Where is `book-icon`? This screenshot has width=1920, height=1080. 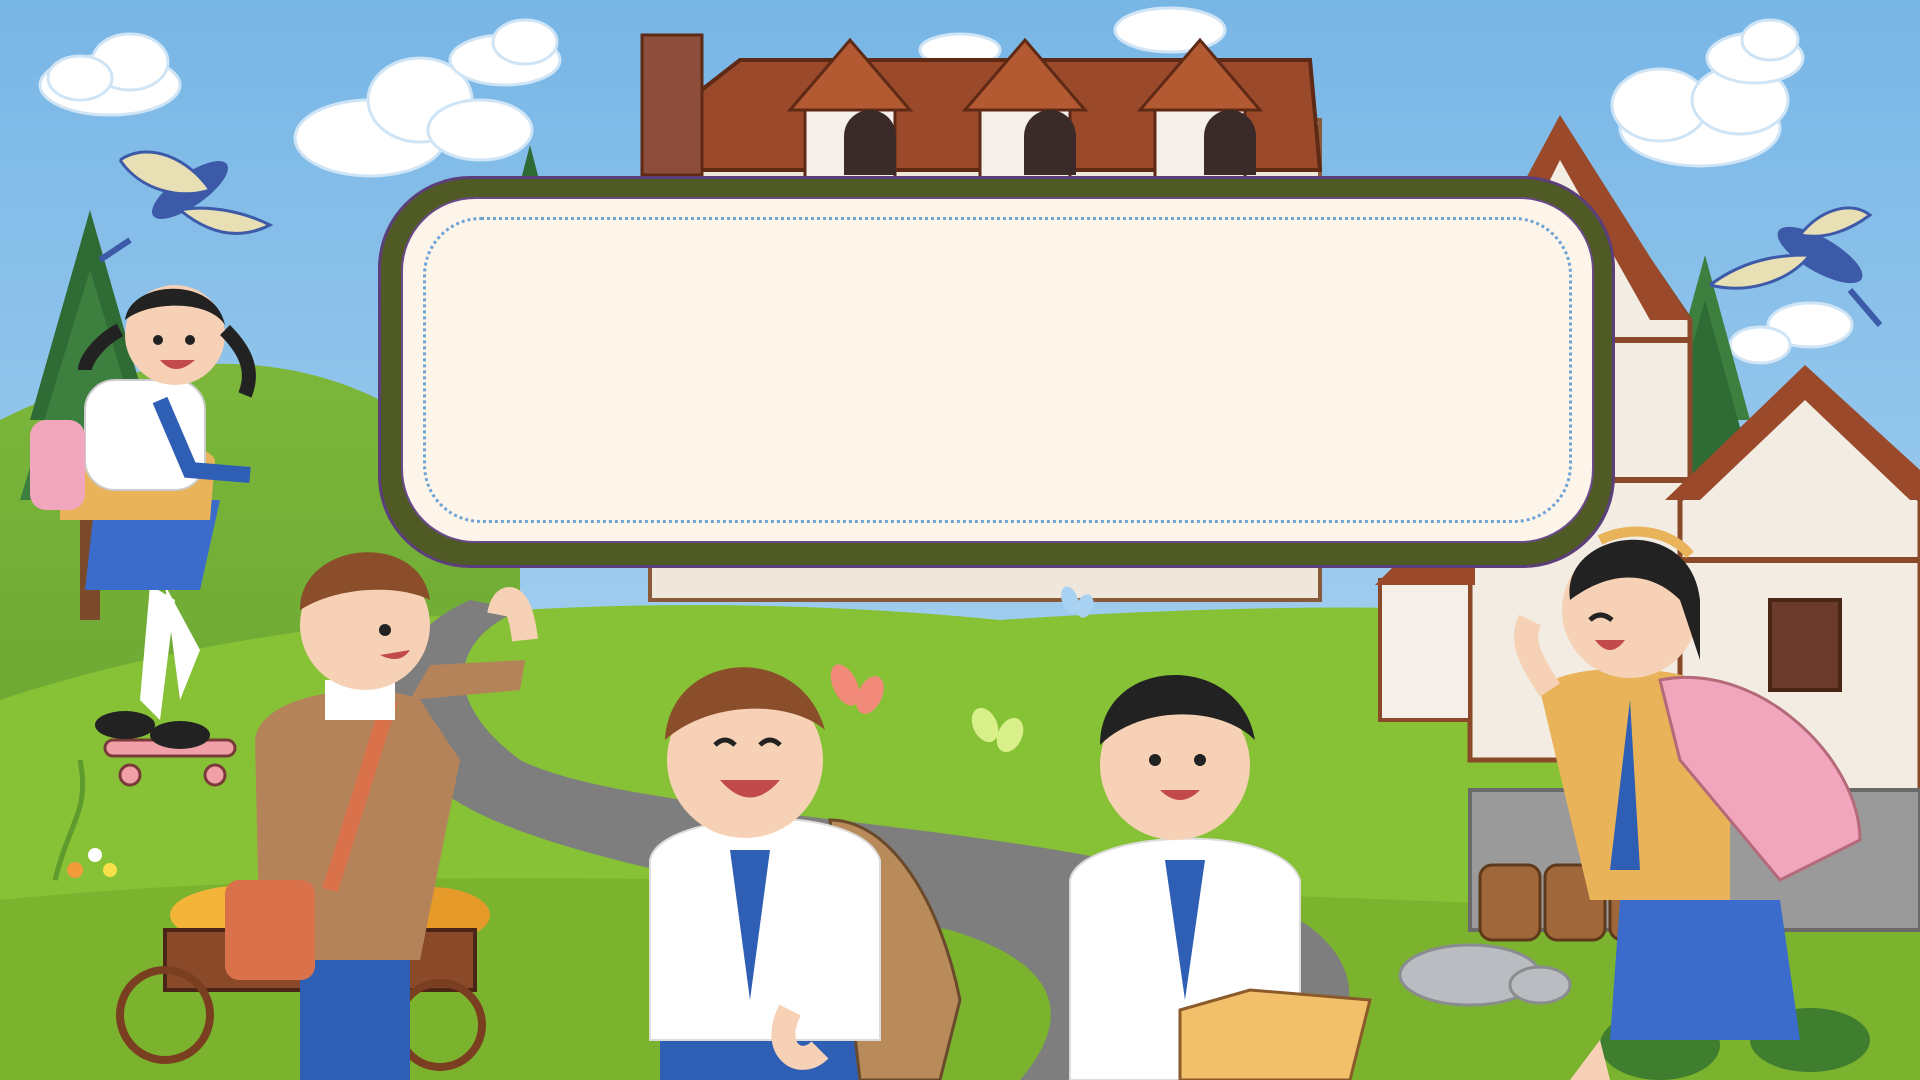 book-icon is located at coordinates (1275, 1034).